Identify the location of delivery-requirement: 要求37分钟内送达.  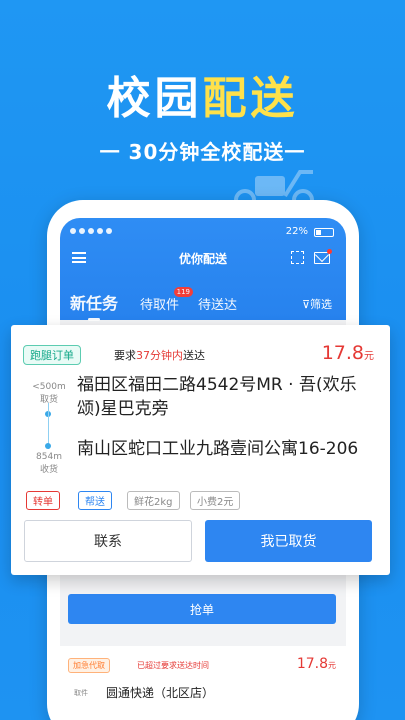
(159, 355).